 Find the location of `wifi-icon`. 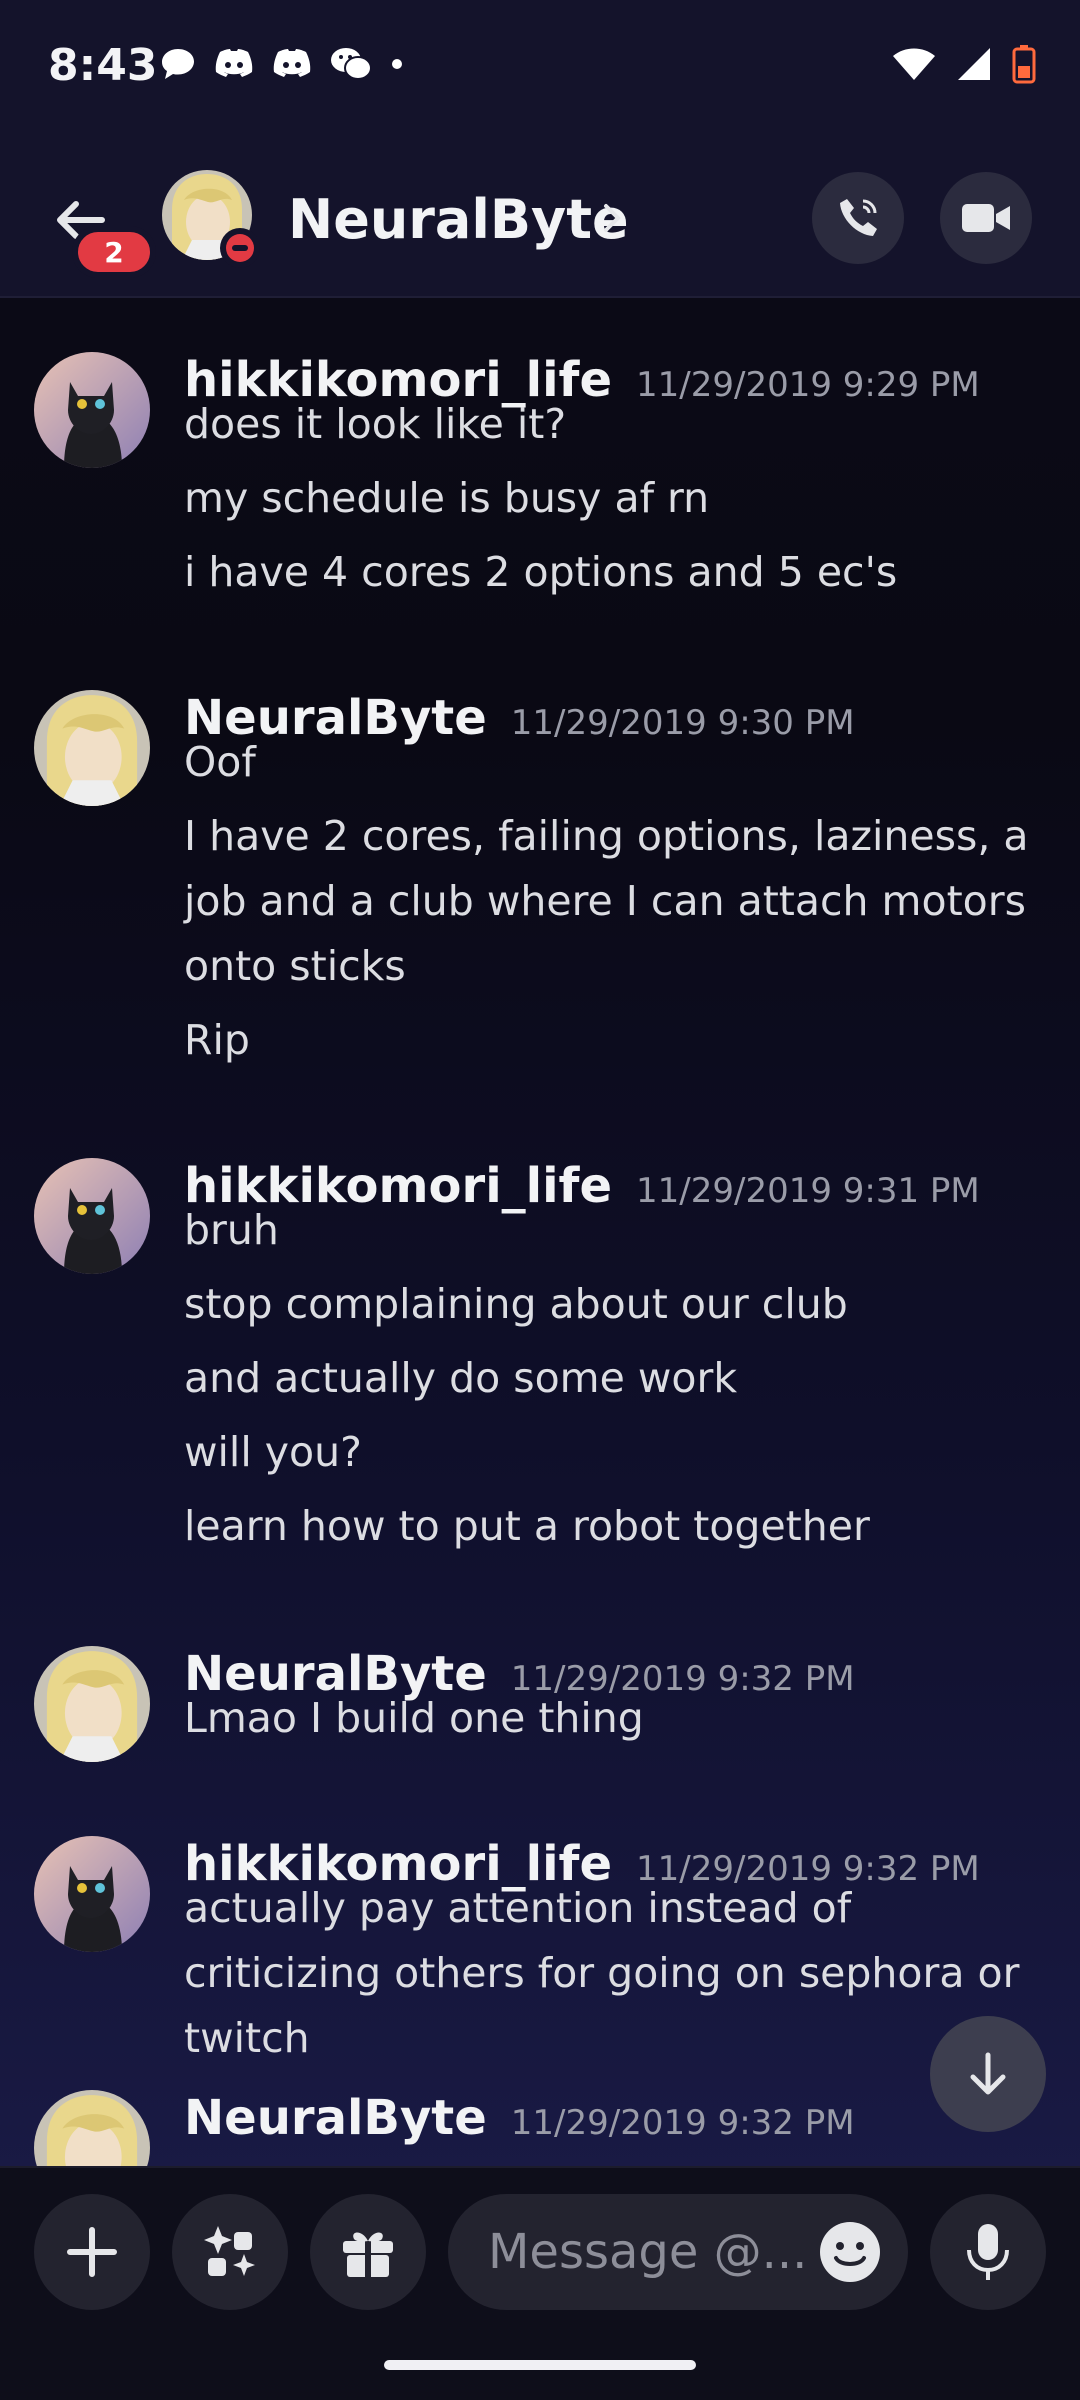

wifi-icon is located at coordinates (914, 64).